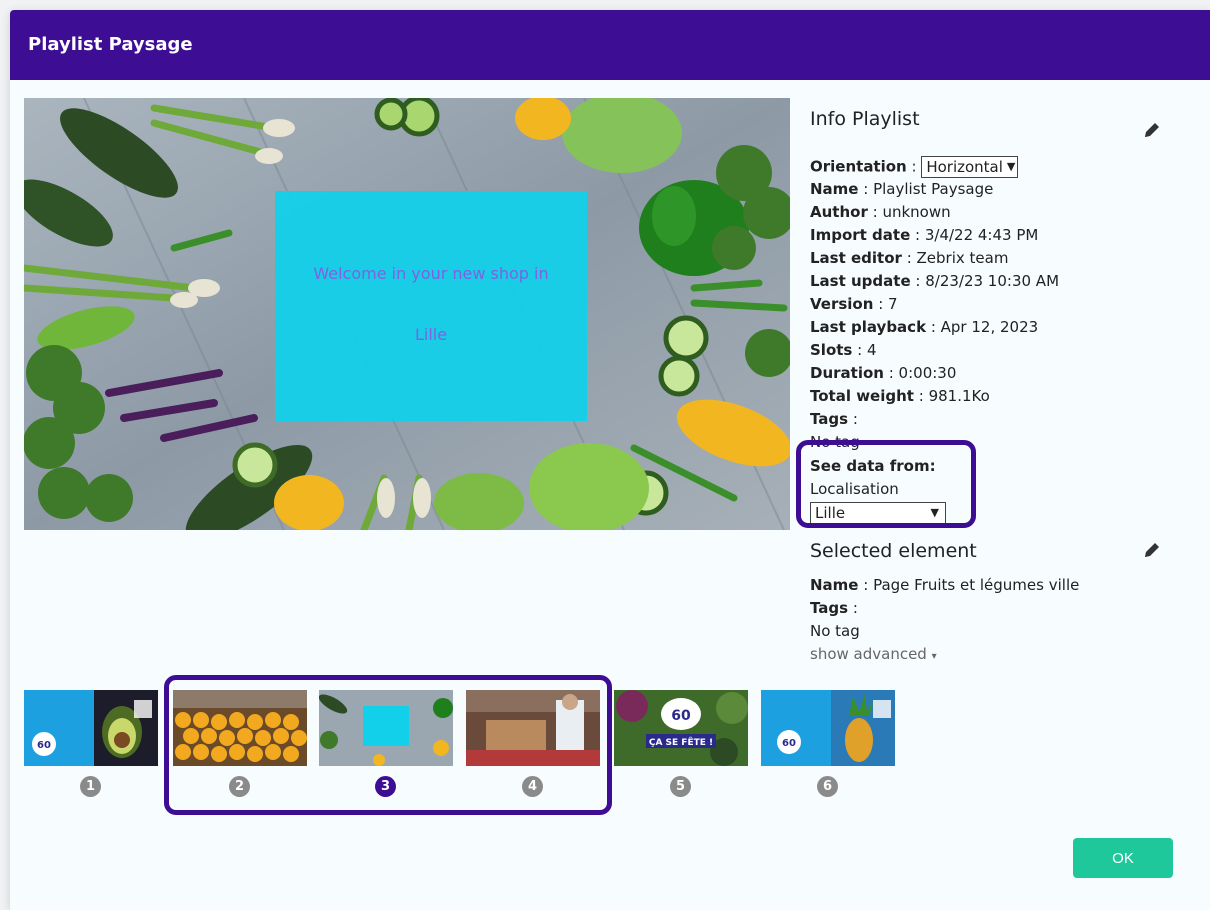 This screenshot has height=910, width=1210. I want to click on ok-button: OK, so click(1123, 858).